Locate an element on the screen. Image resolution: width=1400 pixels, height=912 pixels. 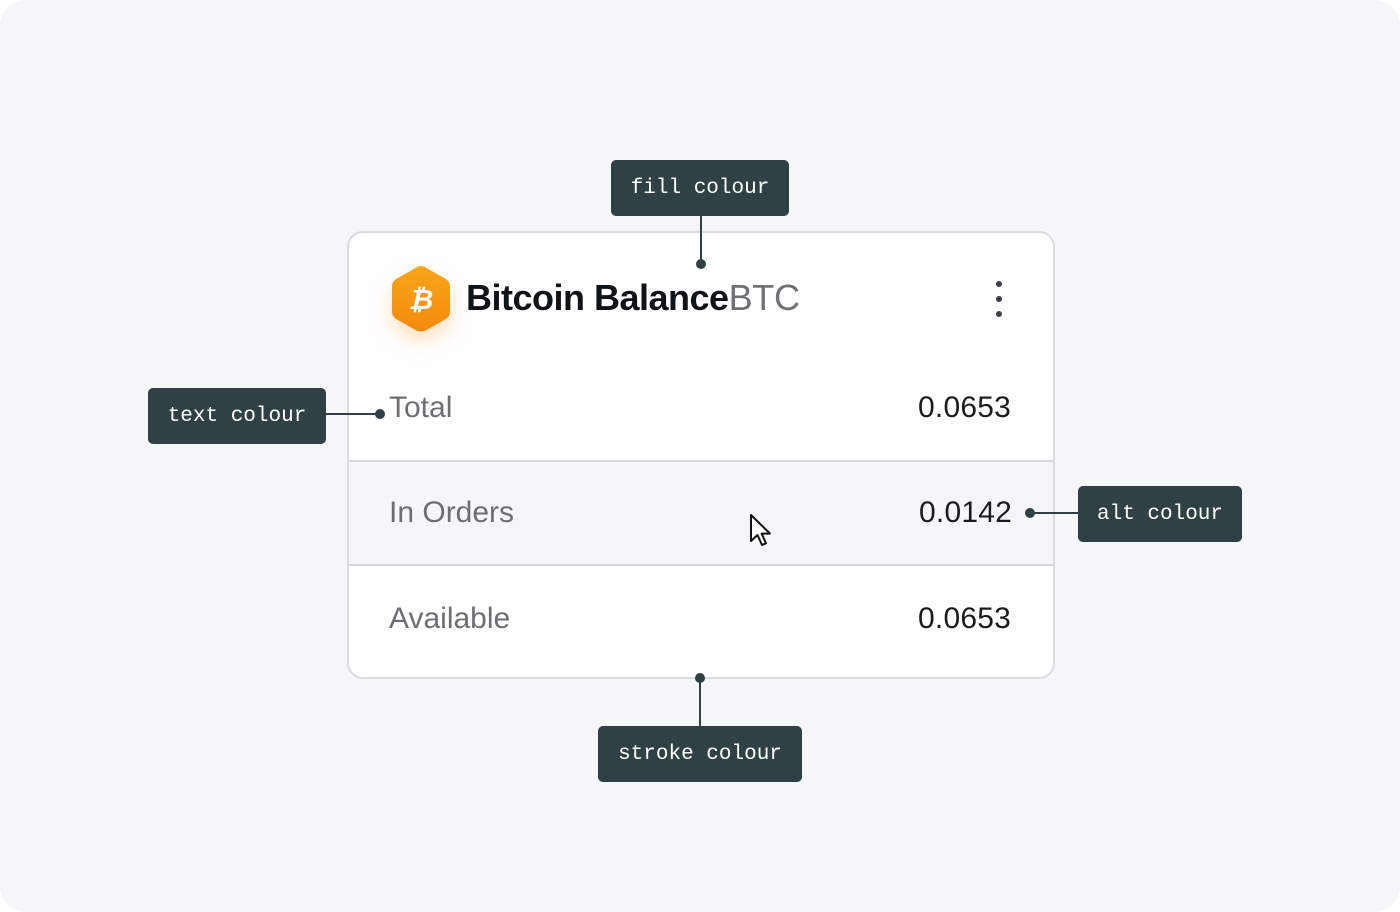
annotation-fill-colour: fill colour is located at coordinates (700, 188).